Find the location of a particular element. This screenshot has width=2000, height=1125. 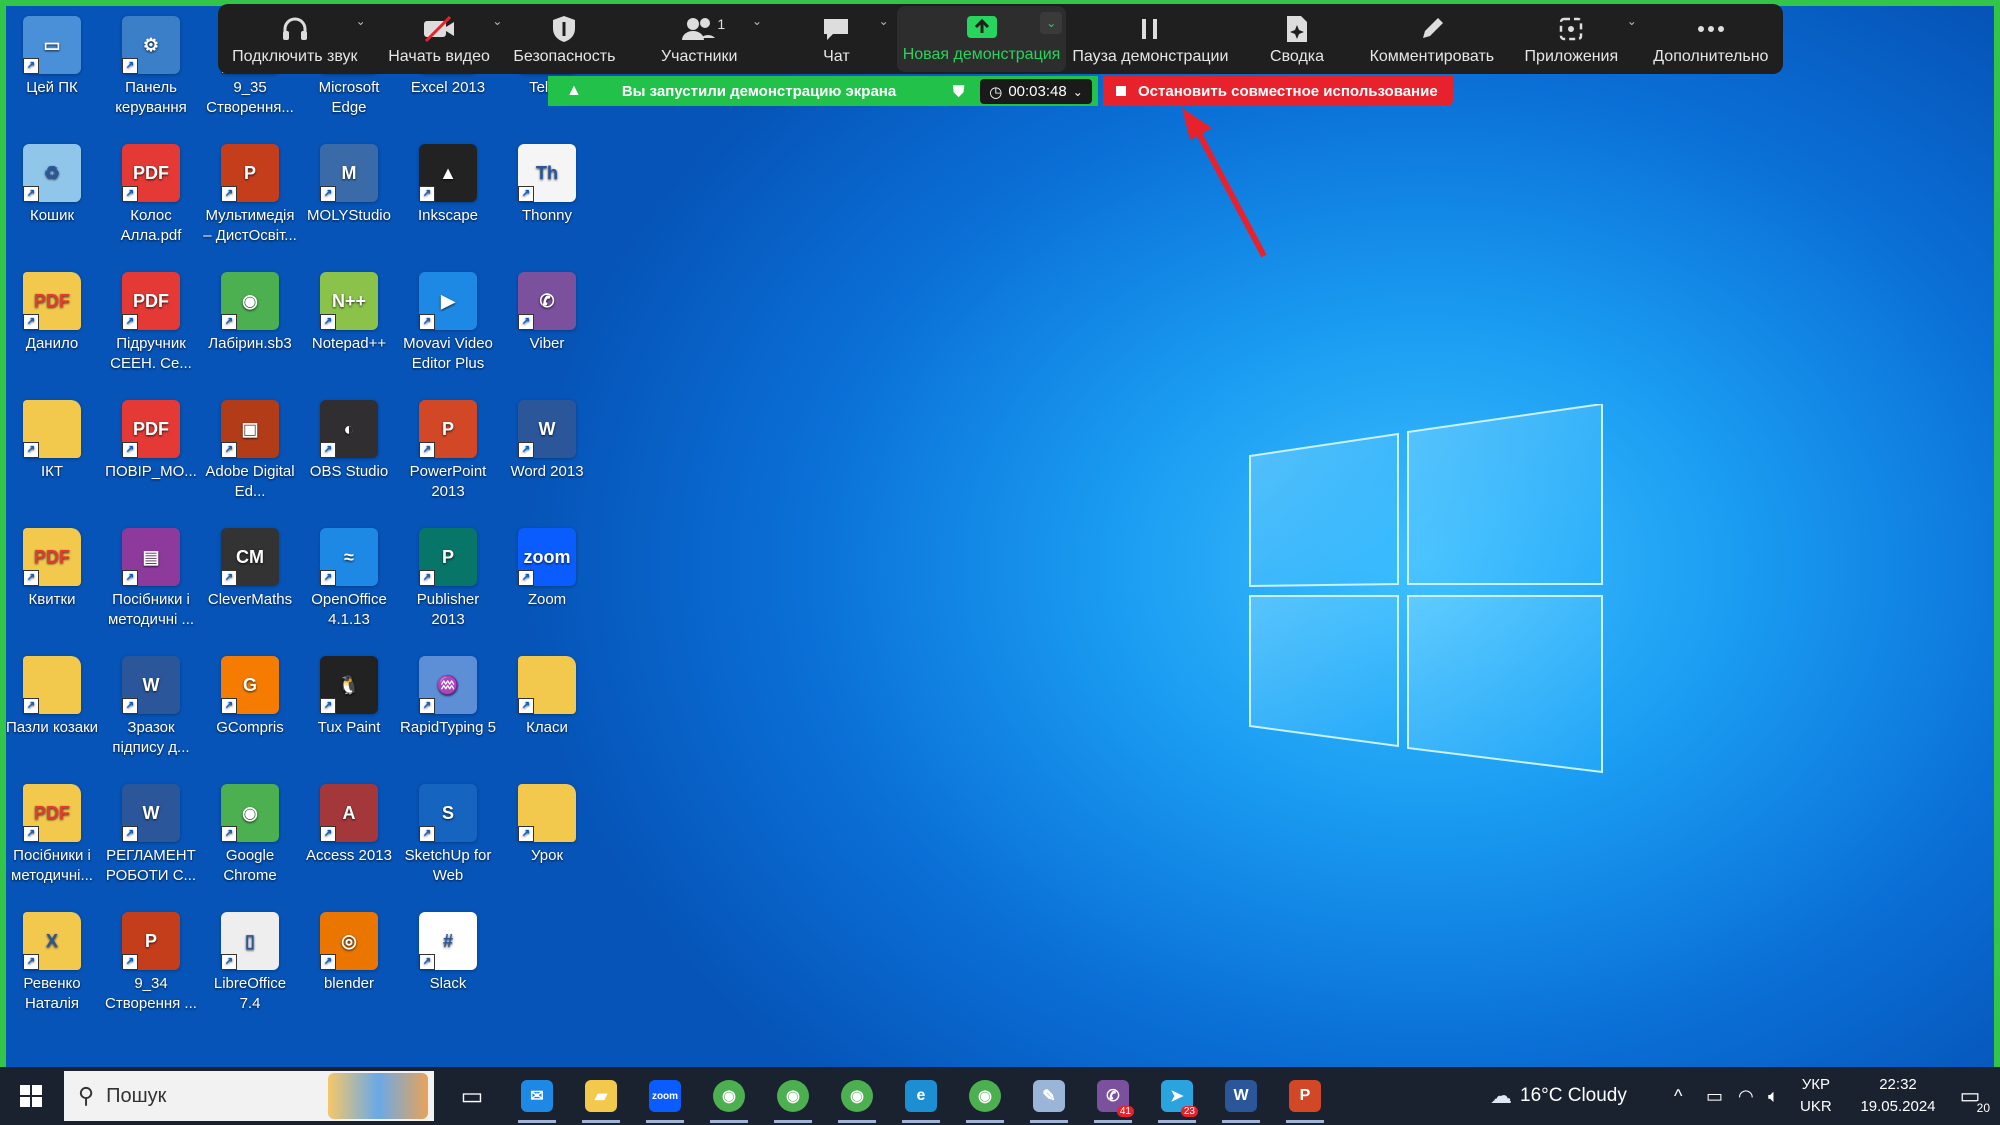

language-indicator: УКР UKR is located at coordinates (1816, 1096).